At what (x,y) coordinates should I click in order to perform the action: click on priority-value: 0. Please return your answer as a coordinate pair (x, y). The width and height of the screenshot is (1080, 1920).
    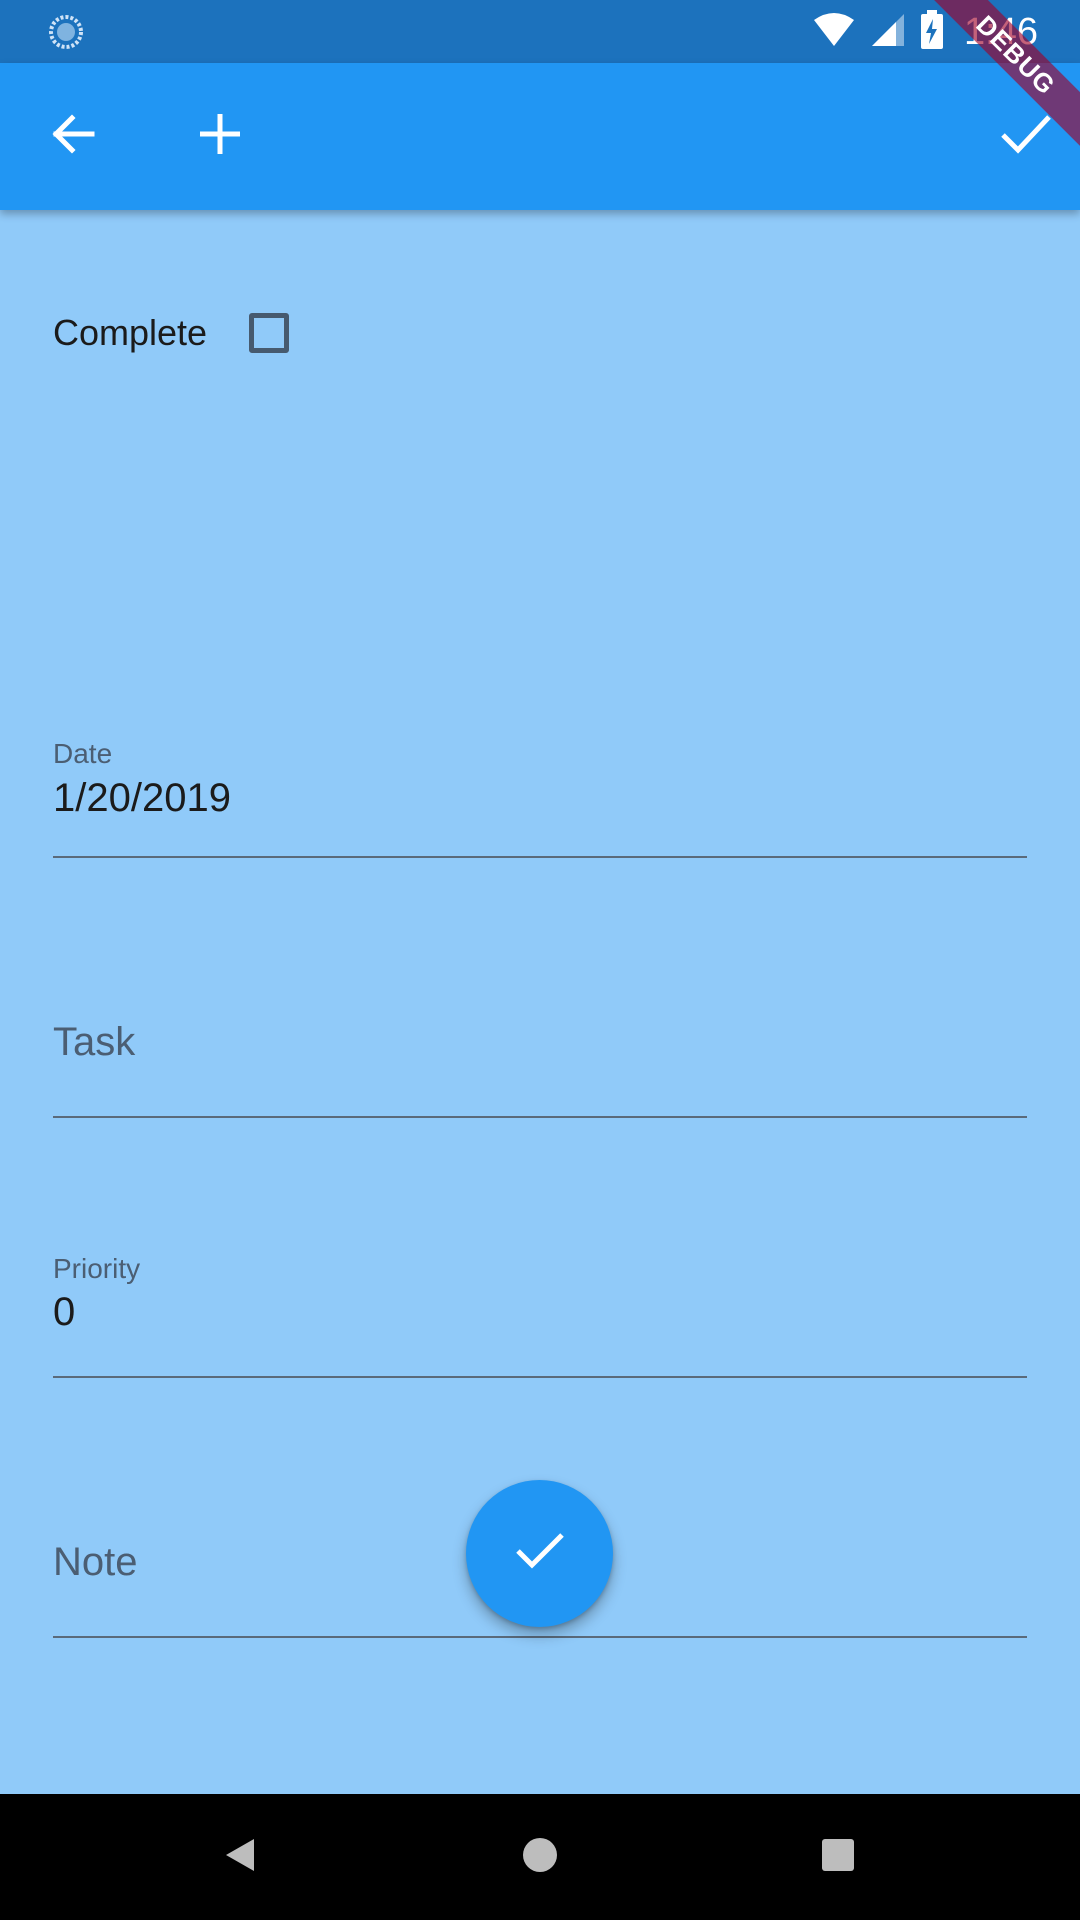
    Looking at the image, I should click on (64, 1312).